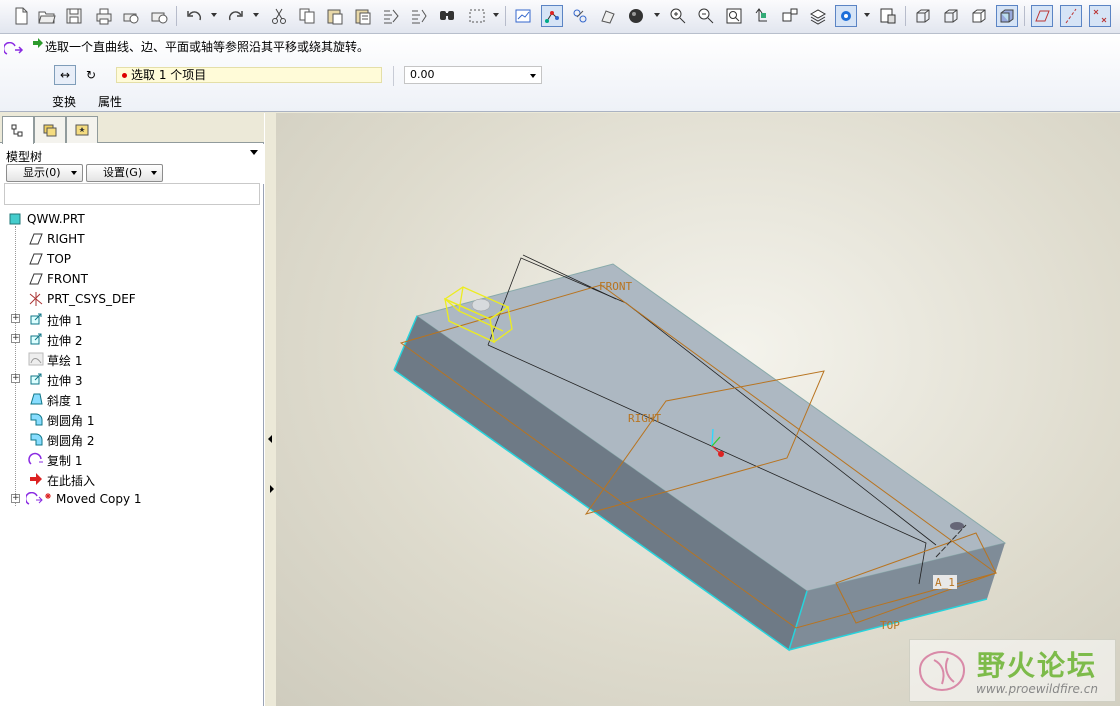 The image size is (1120, 706). What do you see at coordinates (131, 16) in the screenshot?
I see `print-preview-icon` at bounding box center [131, 16].